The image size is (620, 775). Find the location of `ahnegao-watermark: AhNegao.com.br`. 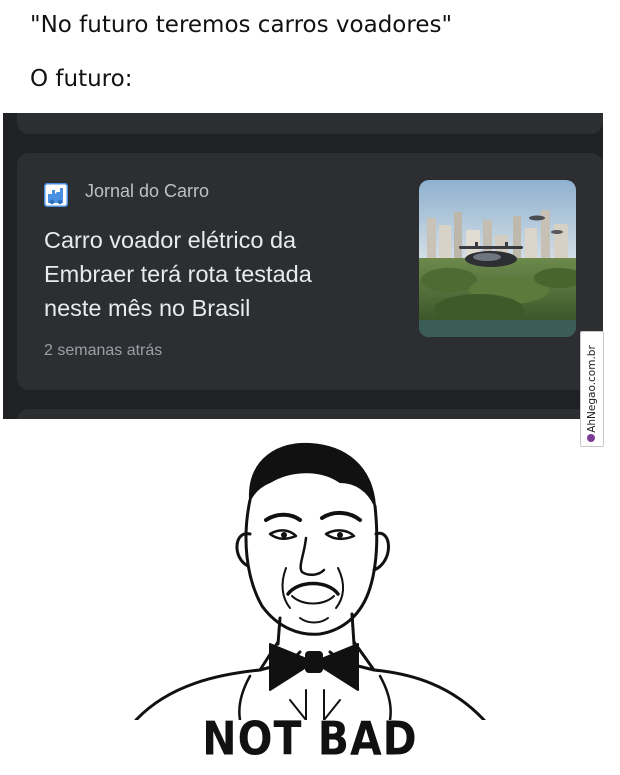

ahnegao-watermark: AhNegao.com.br is located at coordinates (592, 389).